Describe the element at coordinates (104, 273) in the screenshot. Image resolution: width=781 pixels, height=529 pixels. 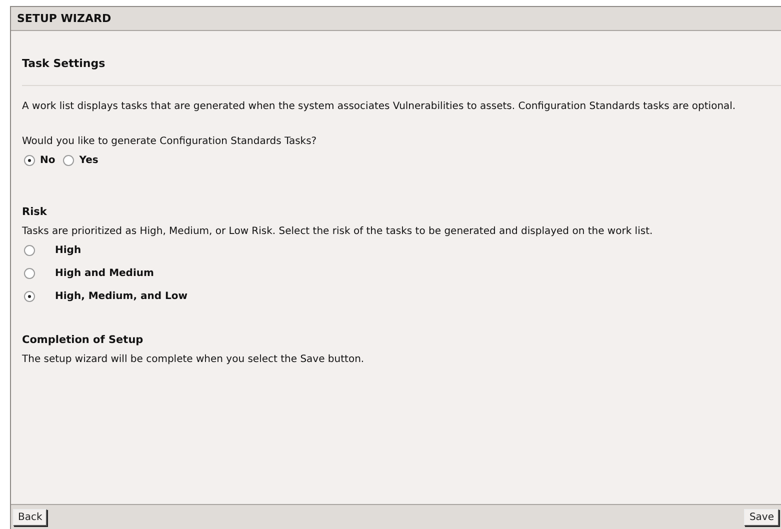
I see `radio-label: High and Medium` at that location.